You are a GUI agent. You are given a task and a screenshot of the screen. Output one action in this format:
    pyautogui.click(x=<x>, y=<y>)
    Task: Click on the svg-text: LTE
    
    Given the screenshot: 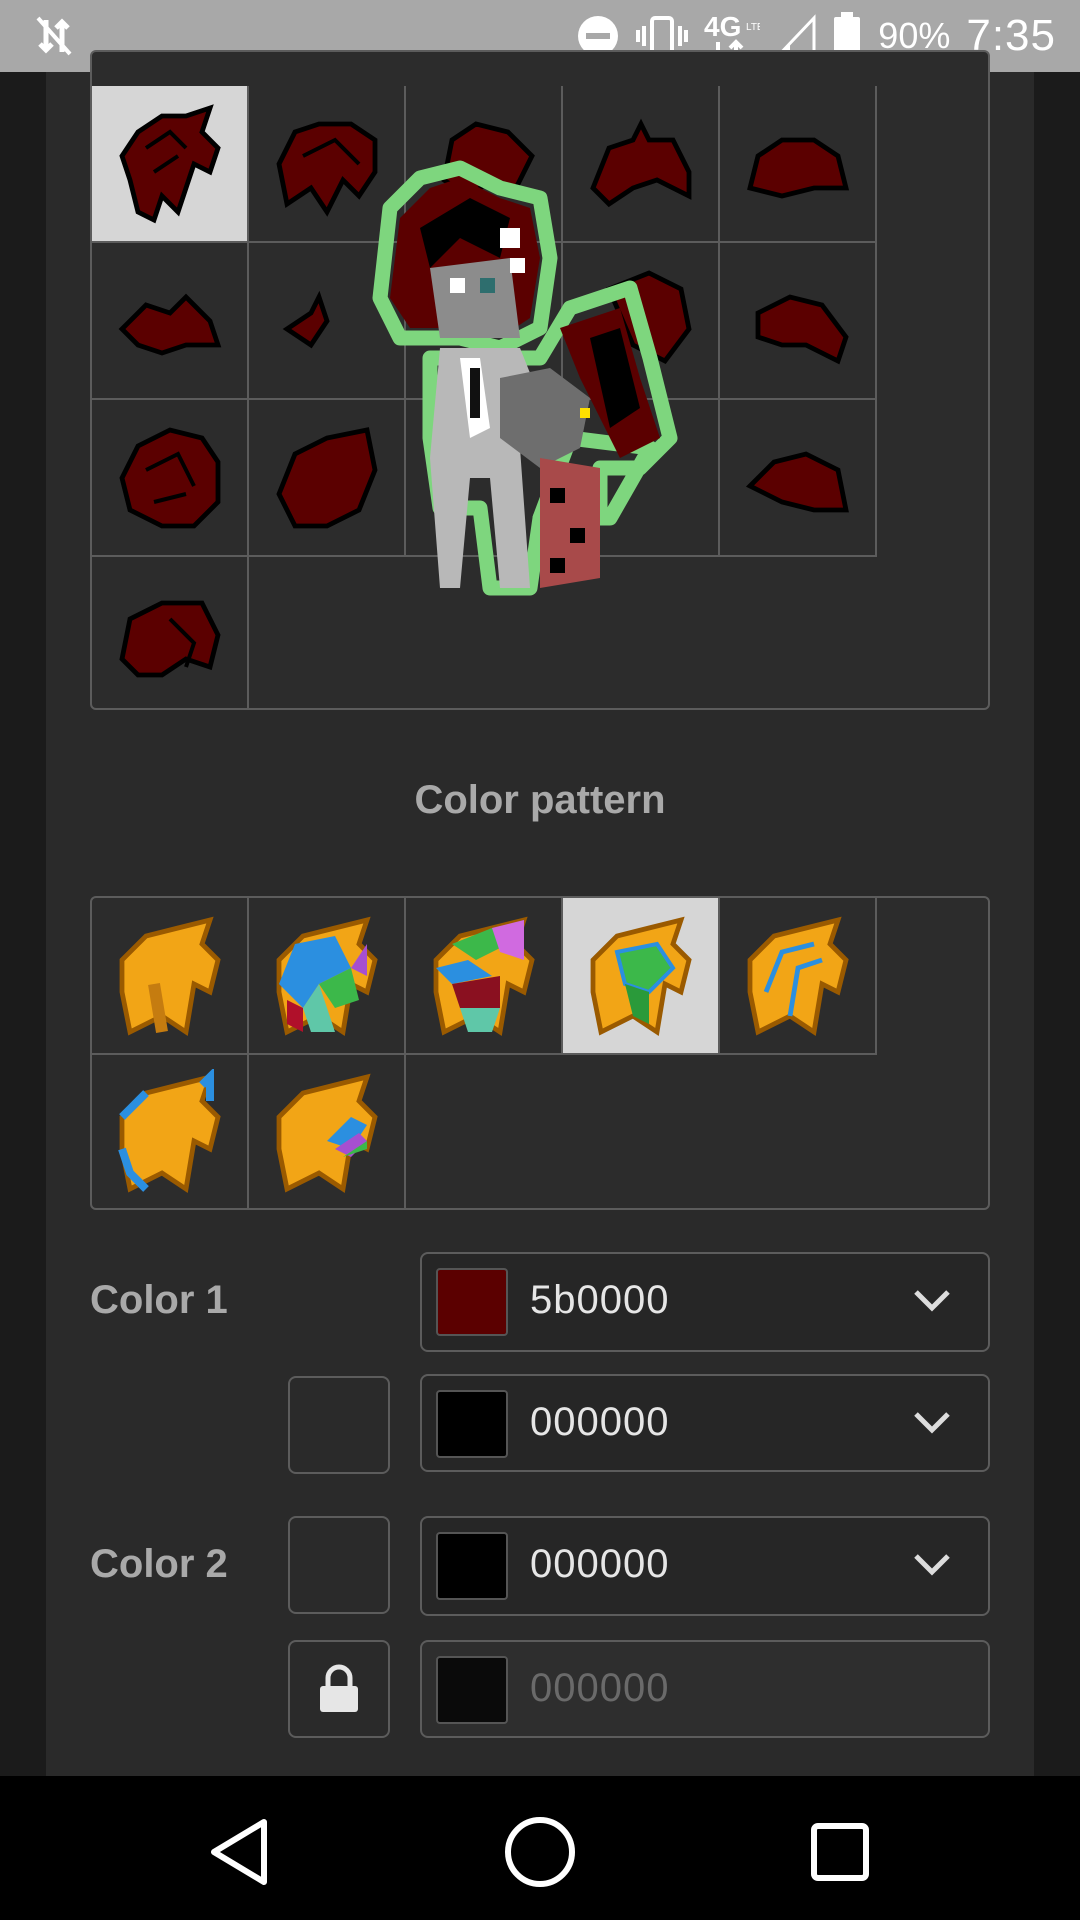 What is the action you would take?
    pyautogui.click(x=753, y=27)
    